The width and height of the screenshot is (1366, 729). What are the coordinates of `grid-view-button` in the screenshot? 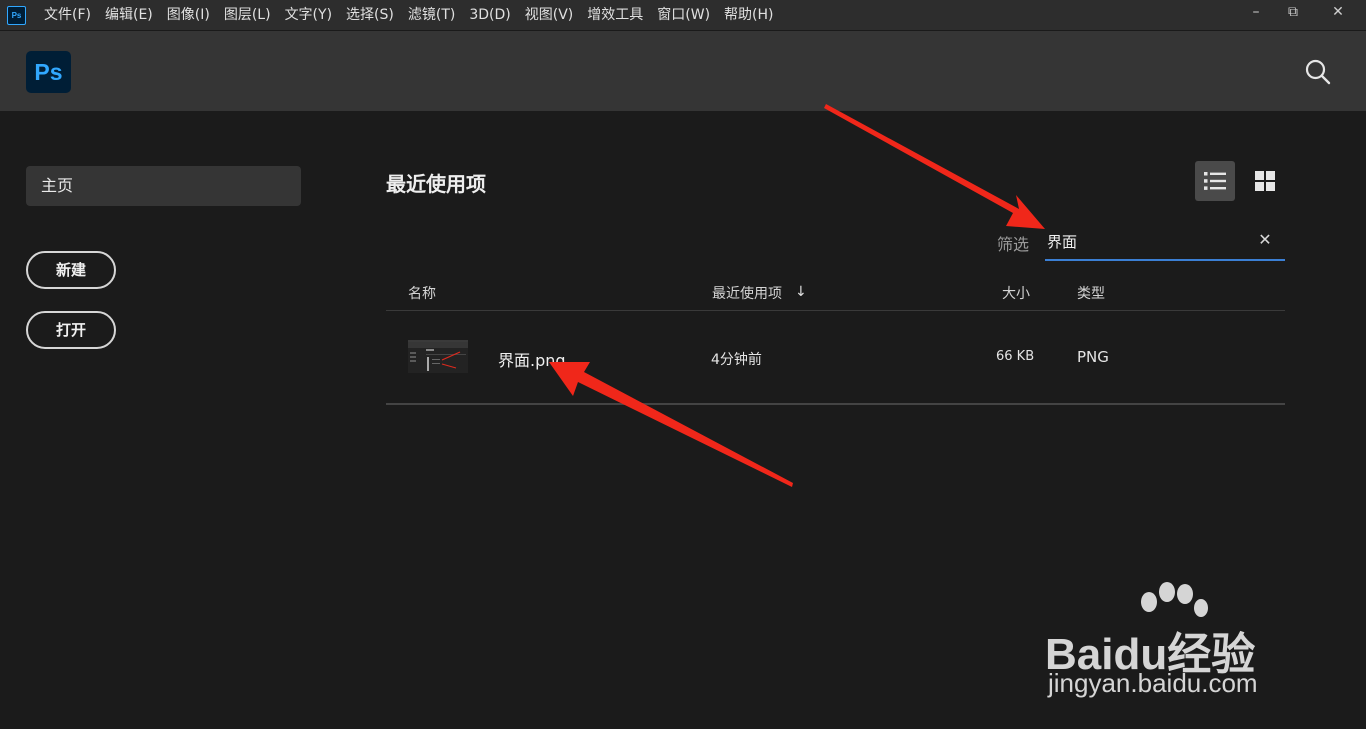 It's located at (1265, 181).